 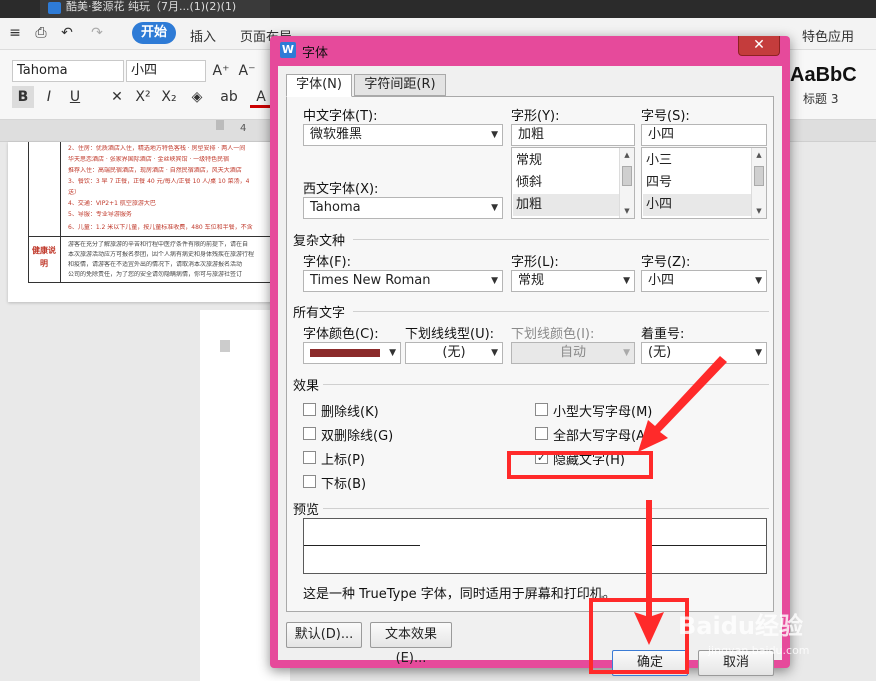 What do you see at coordinates (759, 650) in the screenshot?
I see `baidu-watermark-url: jingyan.baidu.com` at bounding box center [759, 650].